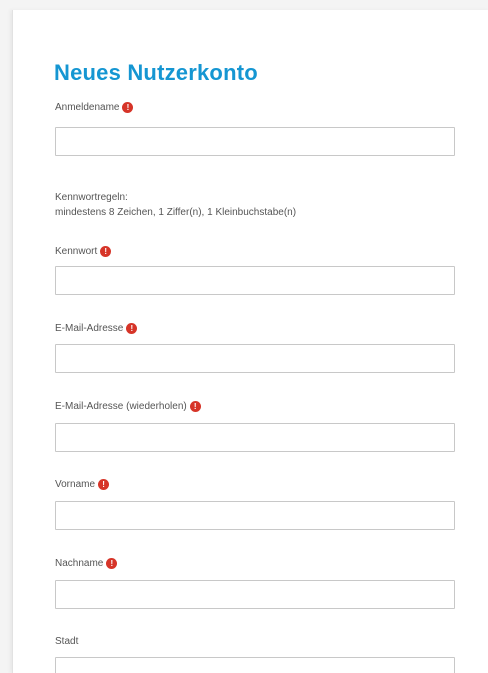  I want to click on lastname-input, so click(255, 594).